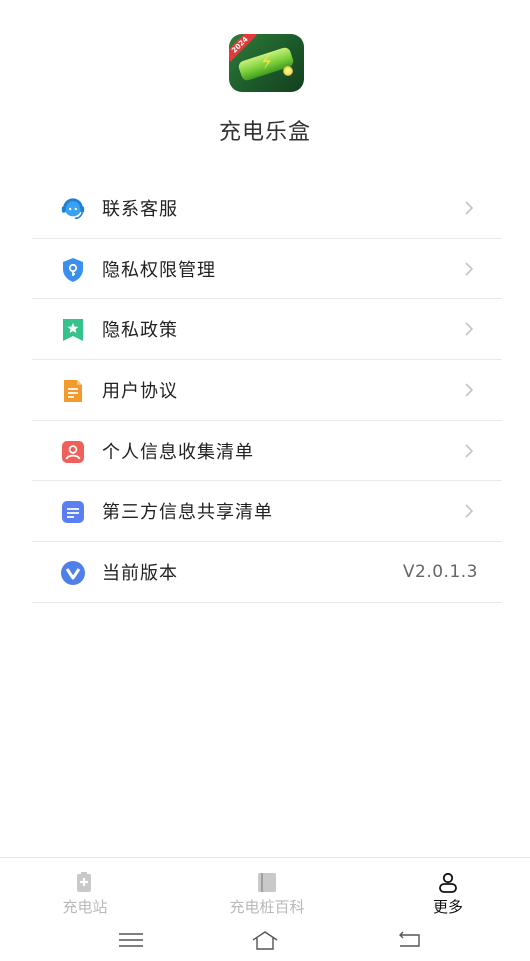 Image resolution: width=530 pixels, height=961 pixels. I want to click on system-navigation-bar, so click(265, 940).